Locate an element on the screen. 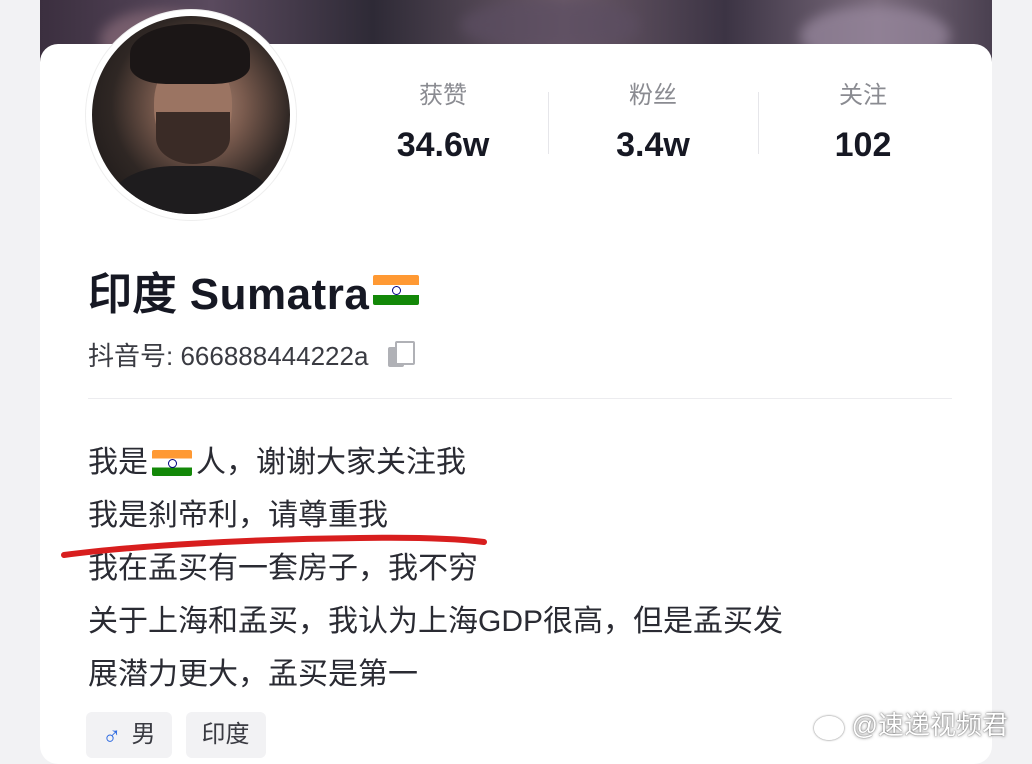 This screenshot has width=1032, height=764. stats-bar: 获赞 34.6w 粉丝 3.4w 关注 102 is located at coordinates (653, 128).